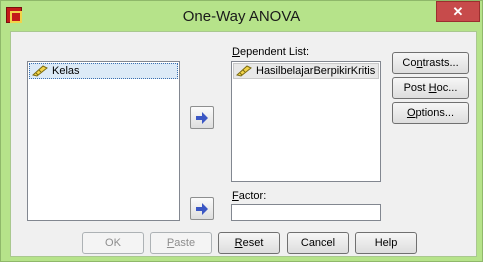 The image size is (483, 262). What do you see at coordinates (458, 11) in the screenshot?
I see `close-button: ✕` at bounding box center [458, 11].